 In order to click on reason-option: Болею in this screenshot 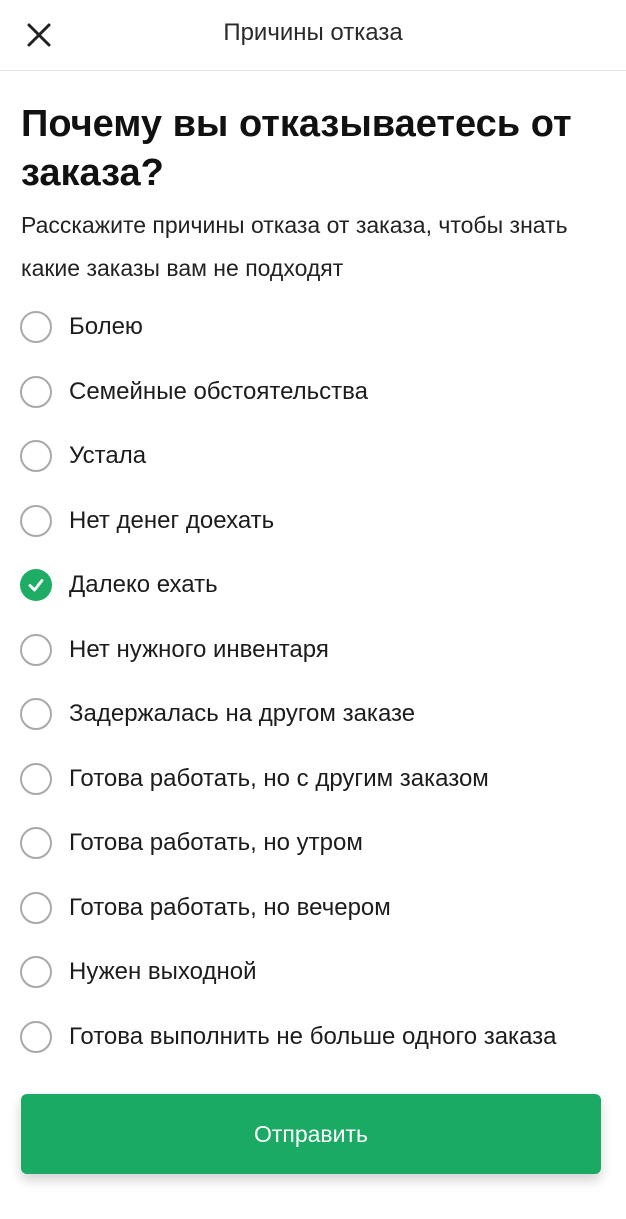, I will do `click(313, 327)`.